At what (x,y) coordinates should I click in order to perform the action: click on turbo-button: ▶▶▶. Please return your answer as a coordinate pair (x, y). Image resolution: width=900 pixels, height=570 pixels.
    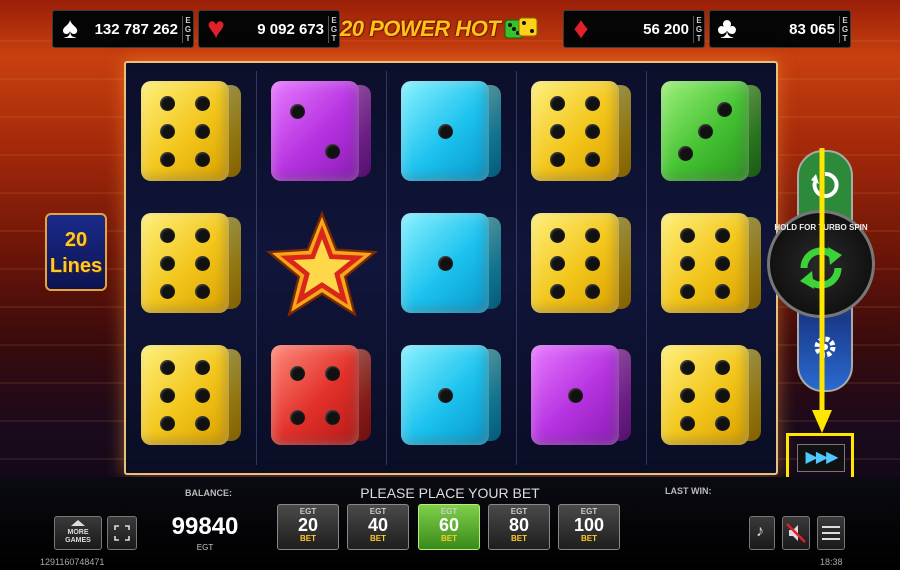
    Looking at the image, I should click on (821, 458).